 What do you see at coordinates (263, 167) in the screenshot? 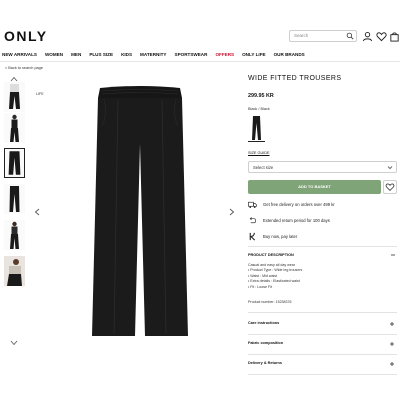
I see `size-select-value: Select size` at bounding box center [263, 167].